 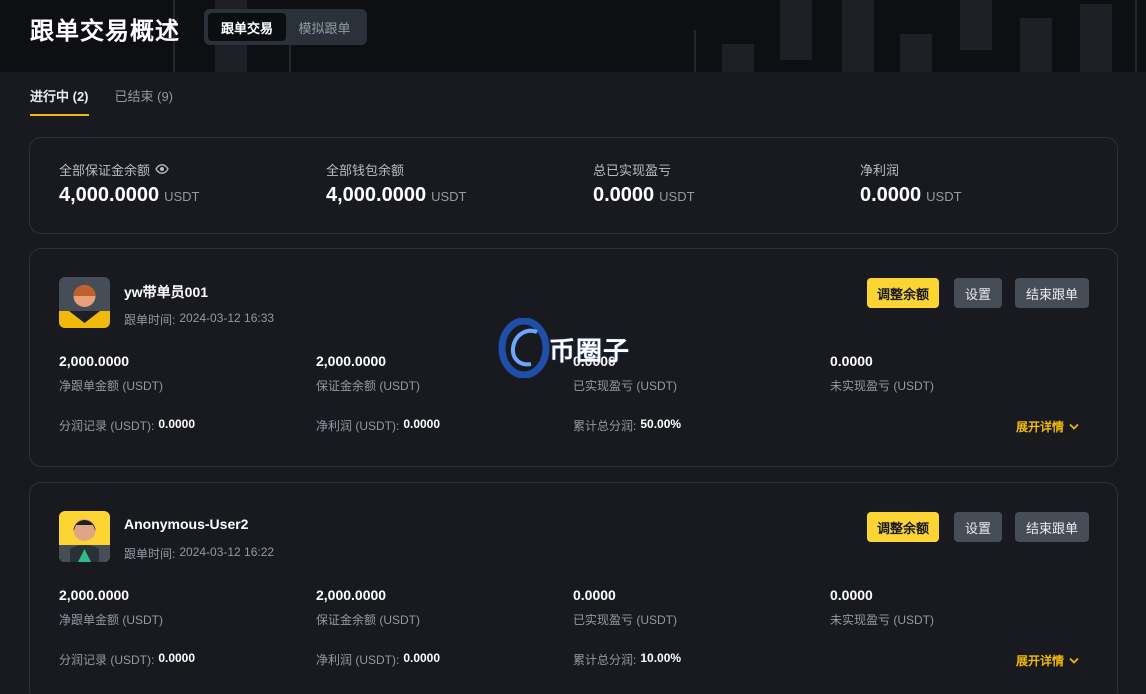 I want to click on summary-margin-balance: 全部保证金余额 4,000.0000 USDT, so click(x=129, y=183).